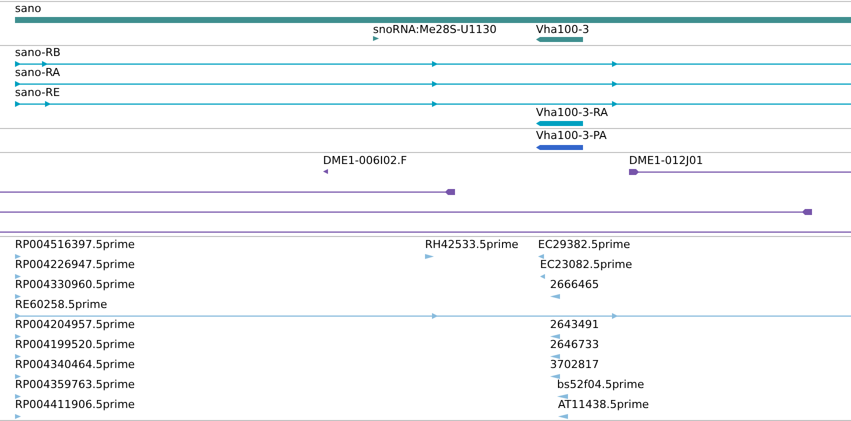  What do you see at coordinates (600, 385) in the screenshot?
I see `feature-label: bs52f04.5prime` at bounding box center [600, 385].